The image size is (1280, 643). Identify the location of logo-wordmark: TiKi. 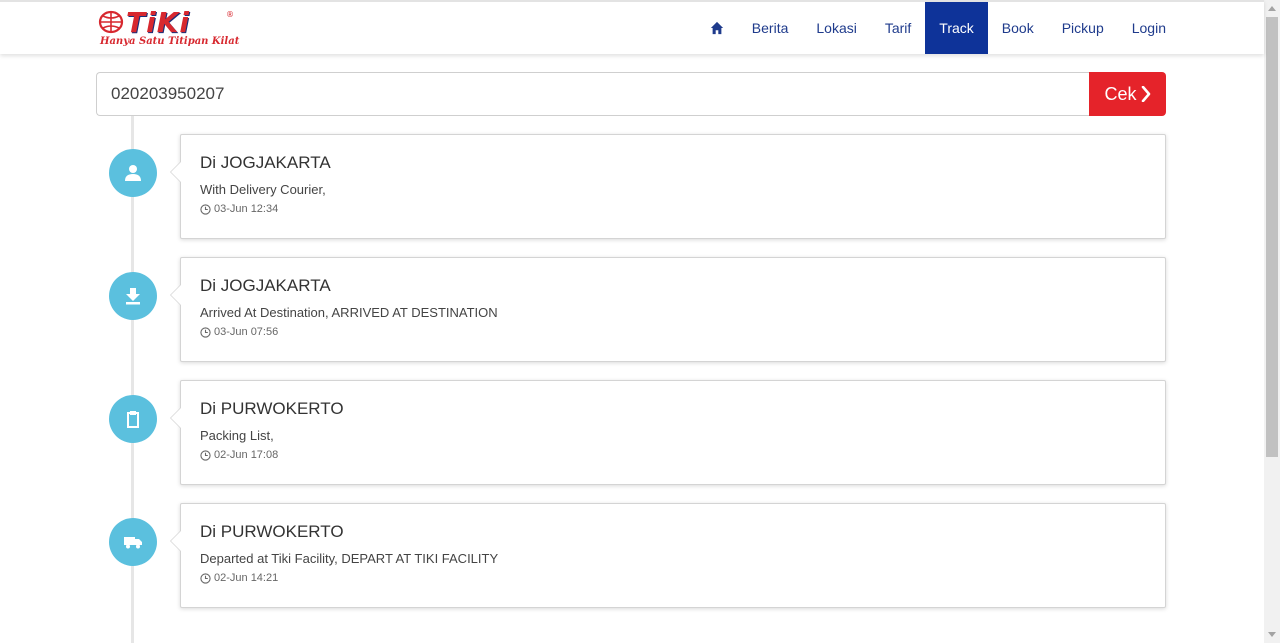
(144, 22).